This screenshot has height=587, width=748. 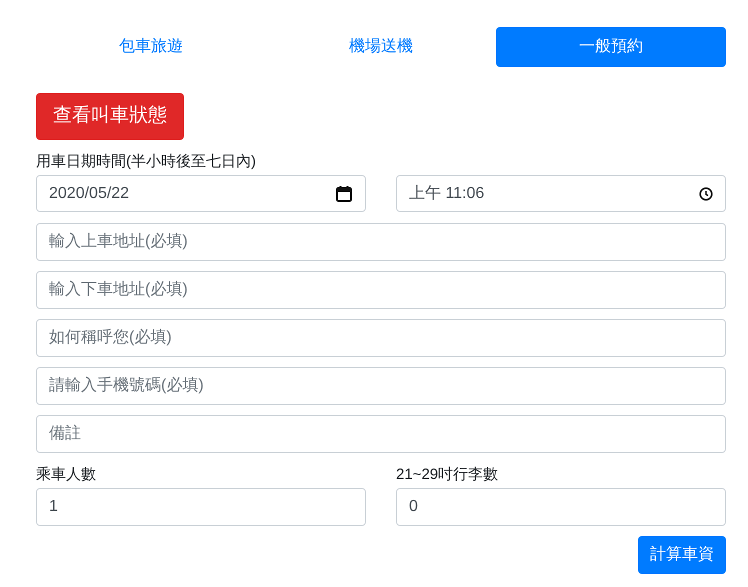 What do you see at coordinates (381, 338) in the screenshot?
I see `input-field: 如何稱呼您(必填)` at bounding box center [381, 338].